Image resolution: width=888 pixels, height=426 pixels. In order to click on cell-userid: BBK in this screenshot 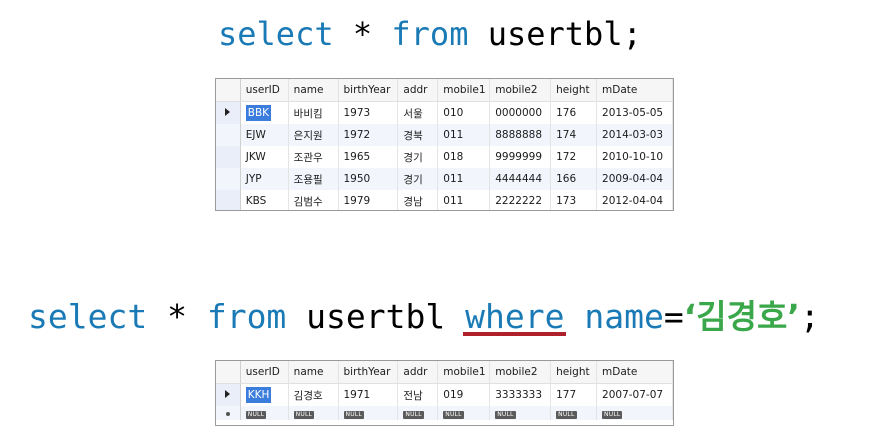, I will do `click(264, 112)`.